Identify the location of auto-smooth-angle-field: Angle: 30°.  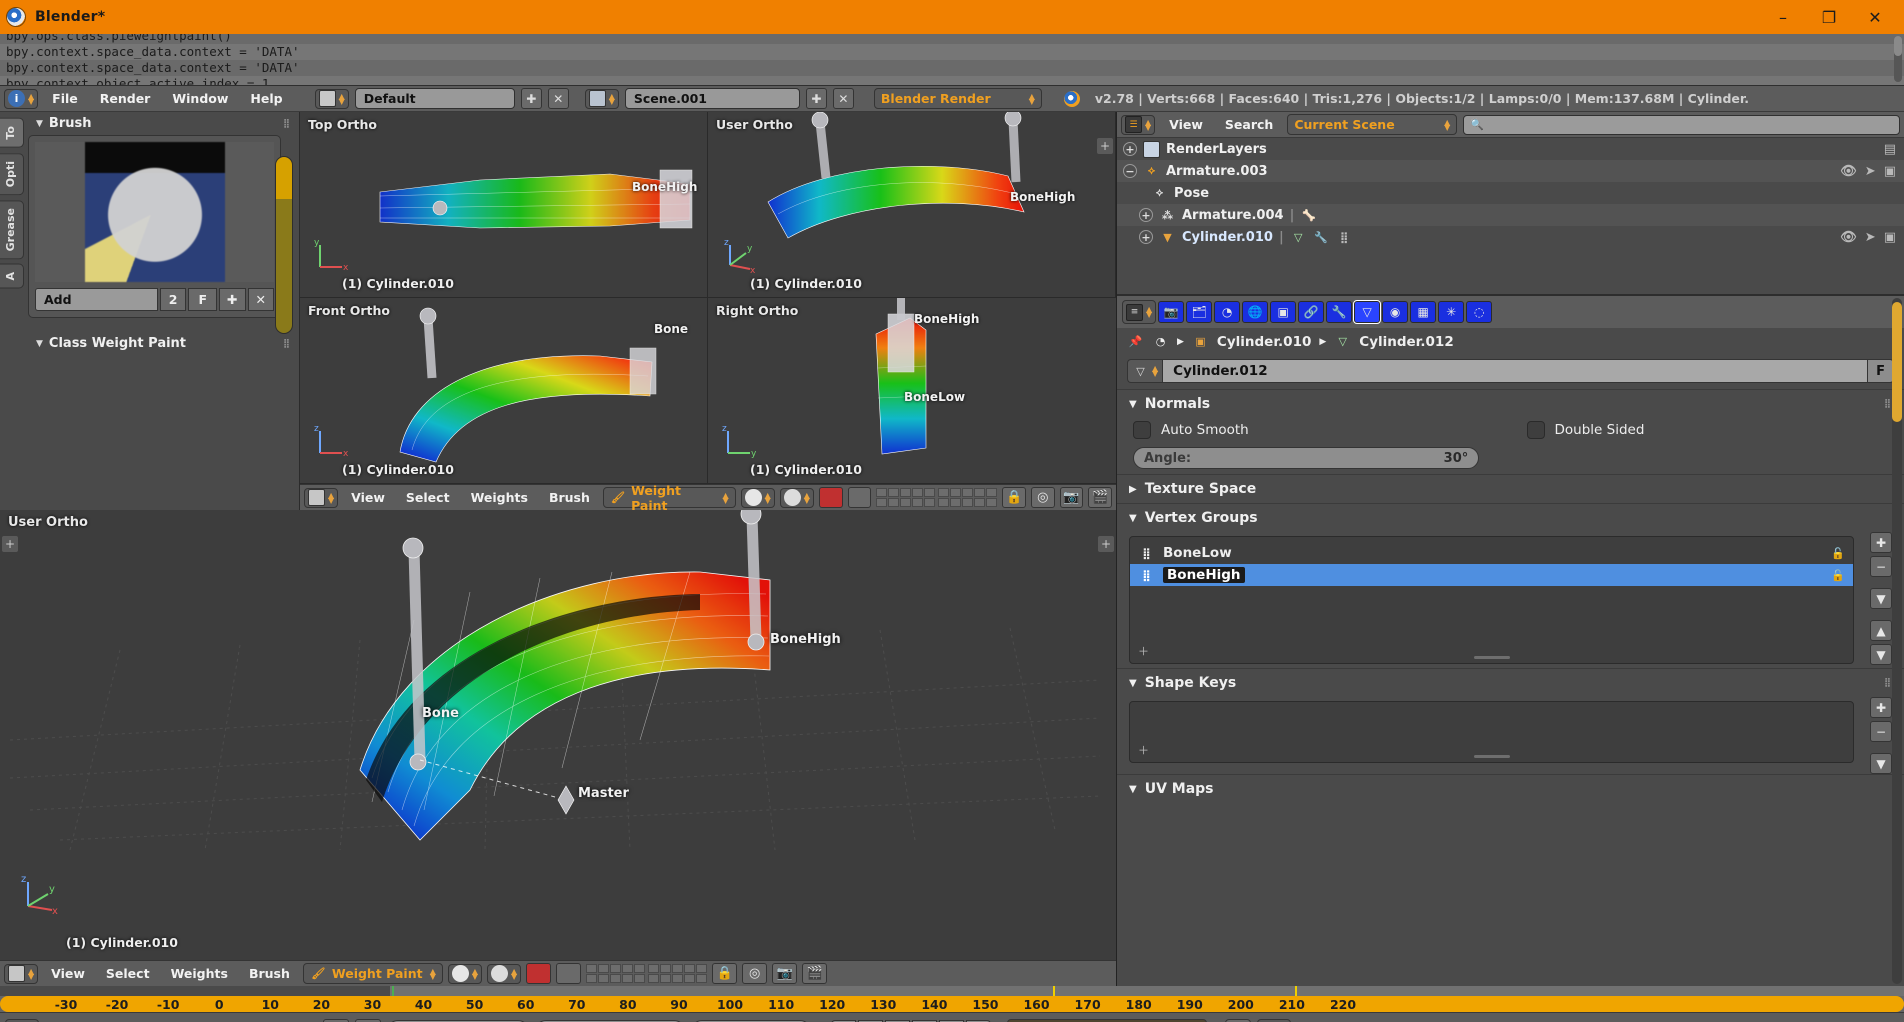
(1306, 458).